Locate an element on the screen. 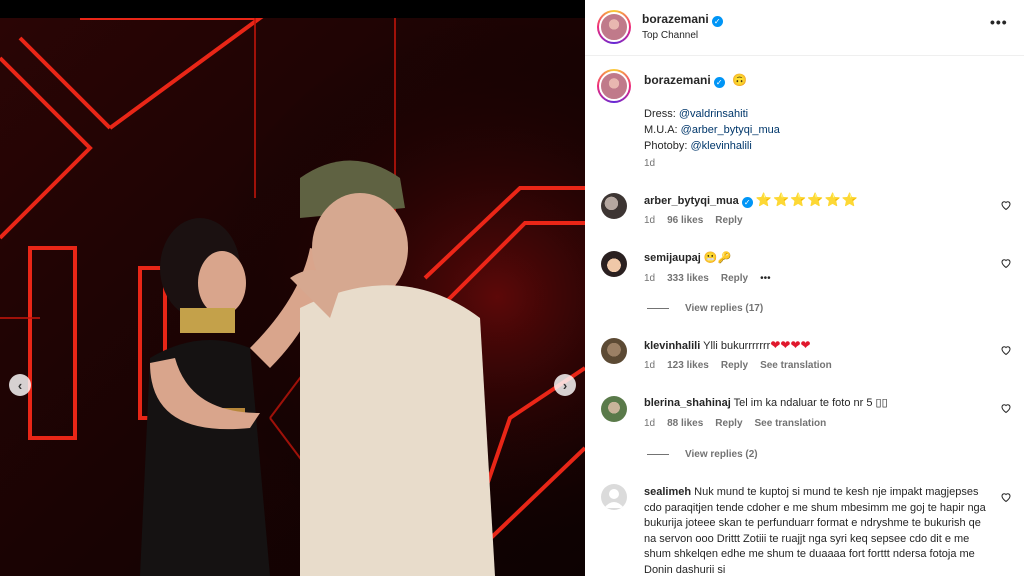 This screenshot has height=576, width=1024. mention-link: @klevinhalili is located at coordinates (720, 146).